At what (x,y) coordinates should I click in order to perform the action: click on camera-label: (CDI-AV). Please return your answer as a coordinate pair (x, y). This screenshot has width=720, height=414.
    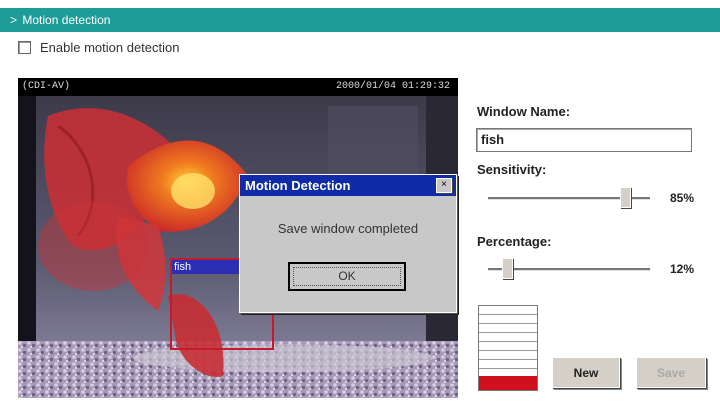
    Looking at the image, I should click on (46, 86).